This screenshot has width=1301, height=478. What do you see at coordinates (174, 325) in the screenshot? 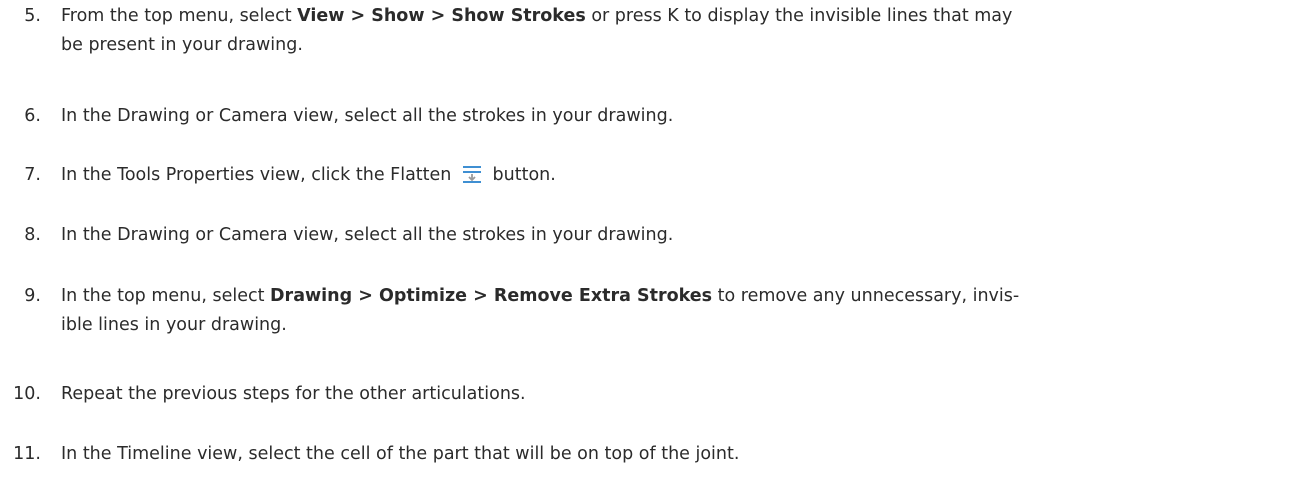
I see `step-text-part: ible lines in your drawing.` at bounding box center [174, 325].